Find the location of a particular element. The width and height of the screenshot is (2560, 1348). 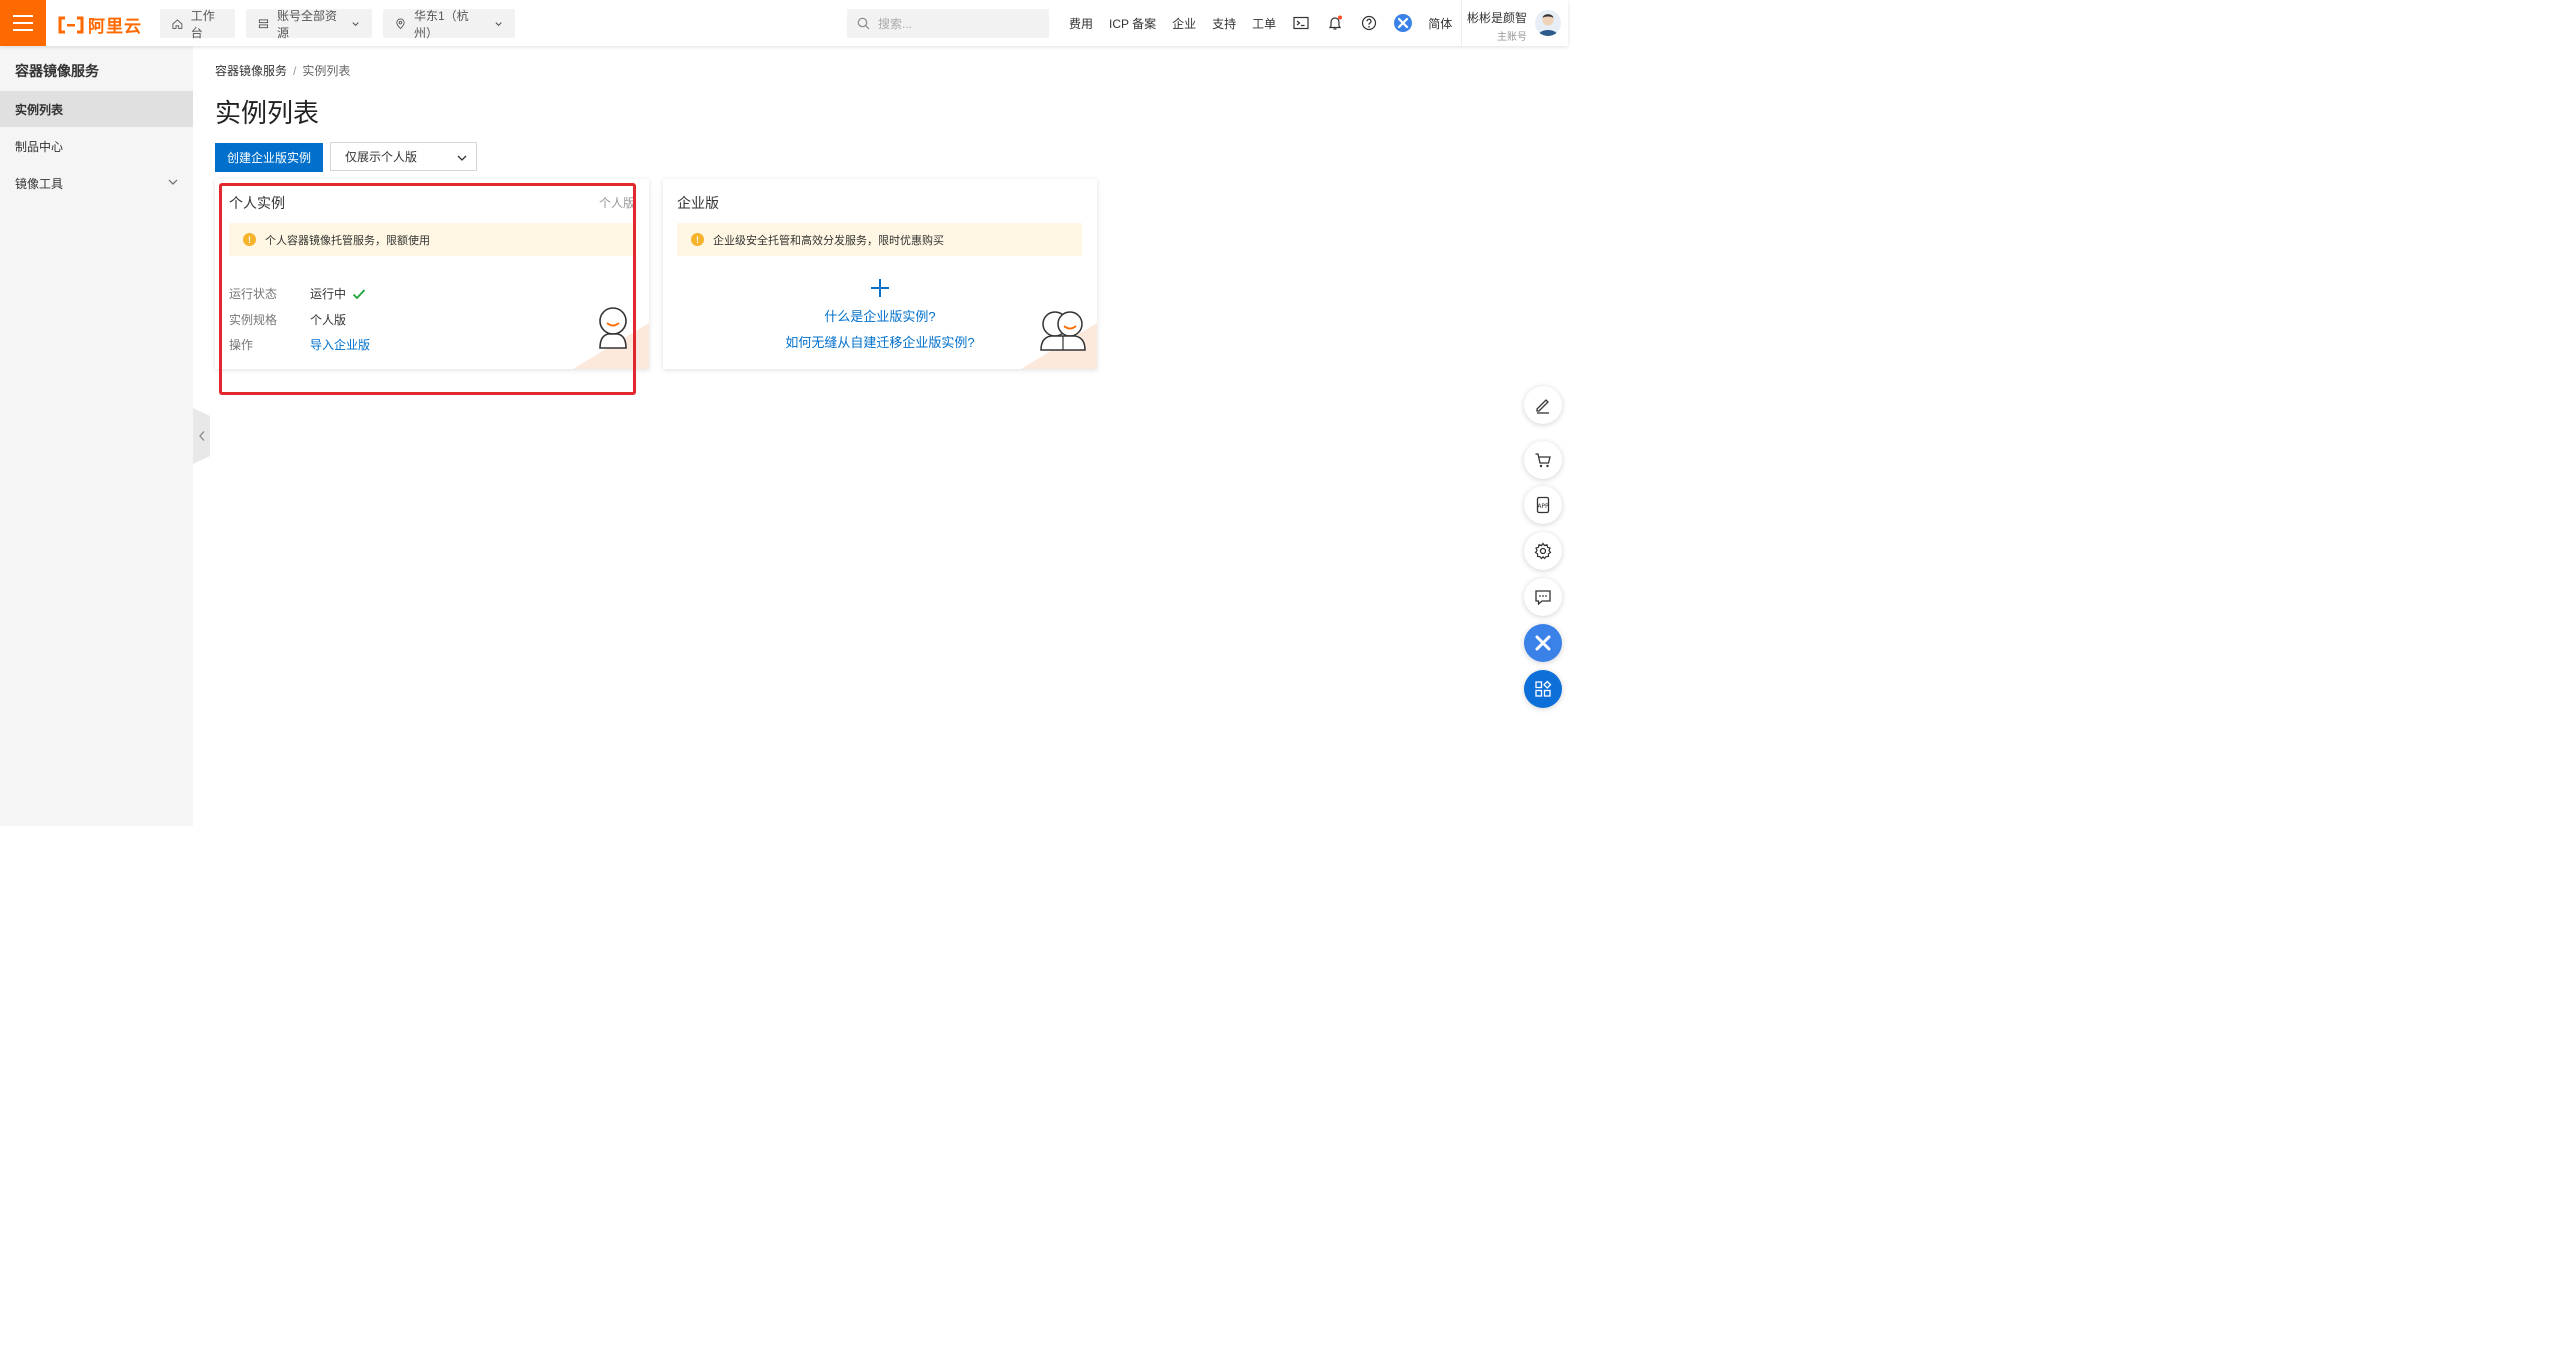

resource-group-label: 账号全部资源 is located at coordinates (306, 24).